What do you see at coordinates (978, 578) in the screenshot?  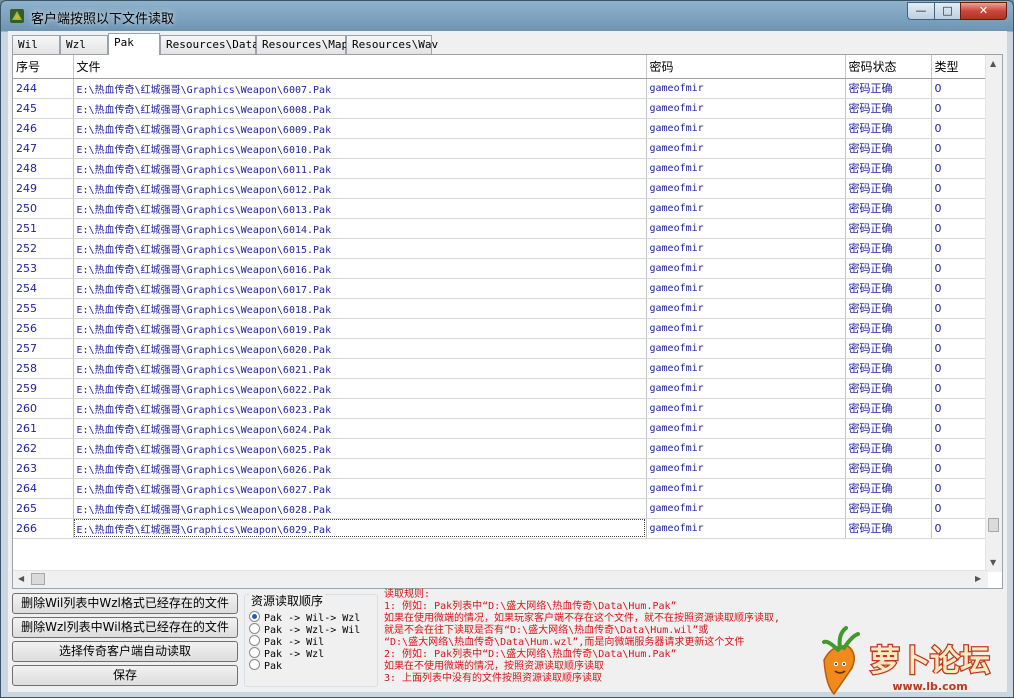 I see `scroll-right-icon: ▶` at bounding box center [978, 578].